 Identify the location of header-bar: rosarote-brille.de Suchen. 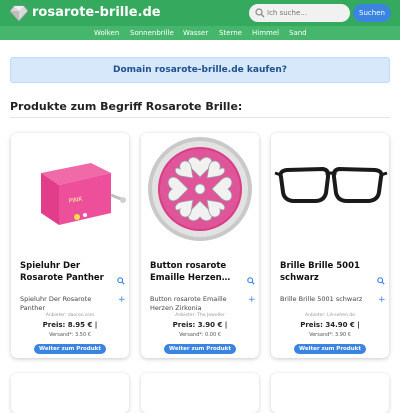
(200, 13).